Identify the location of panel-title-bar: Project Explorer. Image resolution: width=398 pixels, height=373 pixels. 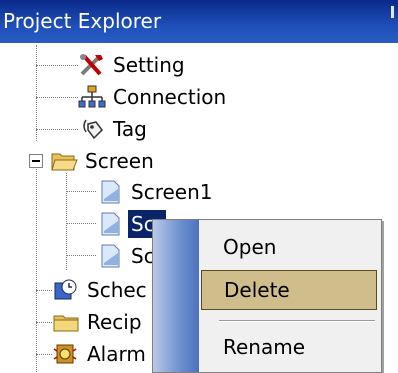
(199, 21).